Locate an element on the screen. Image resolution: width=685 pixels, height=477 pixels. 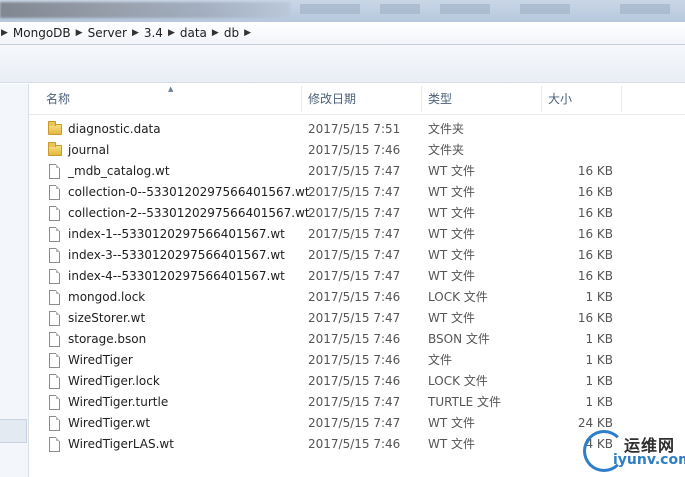
navigation-pane is located at coordinates (14, 280).